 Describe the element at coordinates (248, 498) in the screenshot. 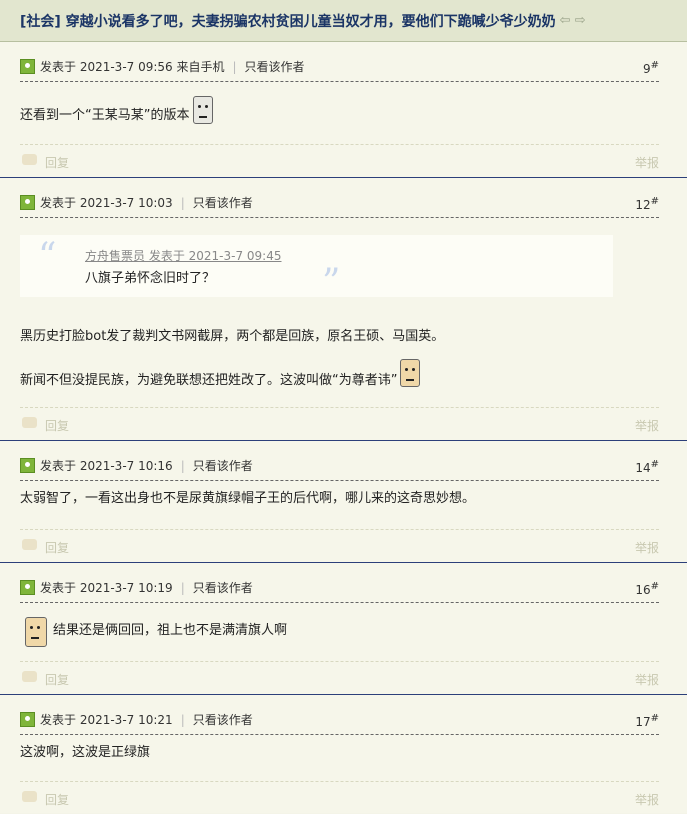

I see `post-text: 太弱智了，一看这出身也不是尿黄旗绿帽子王的后代啊，哪儿来的这奇思妙想。` at that location.